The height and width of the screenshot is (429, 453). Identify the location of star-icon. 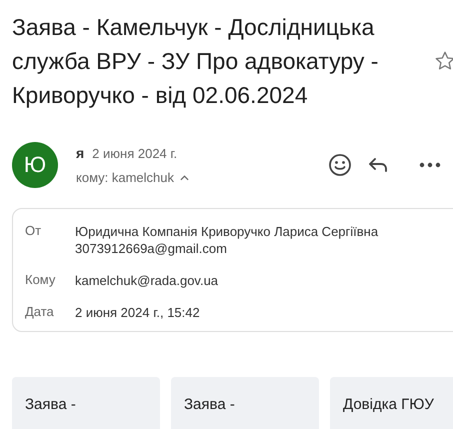
(443, 61).